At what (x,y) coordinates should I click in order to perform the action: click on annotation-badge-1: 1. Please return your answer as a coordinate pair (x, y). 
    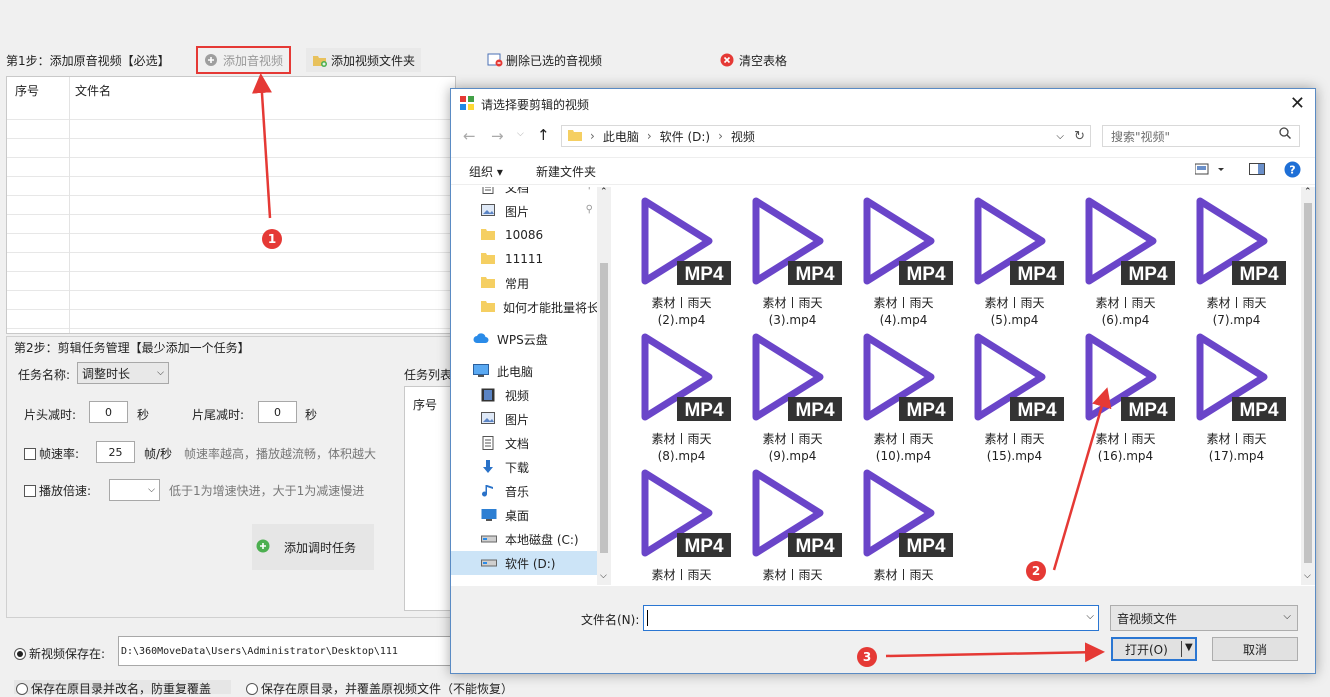
    Looking at the image, I should click on (272, 239).